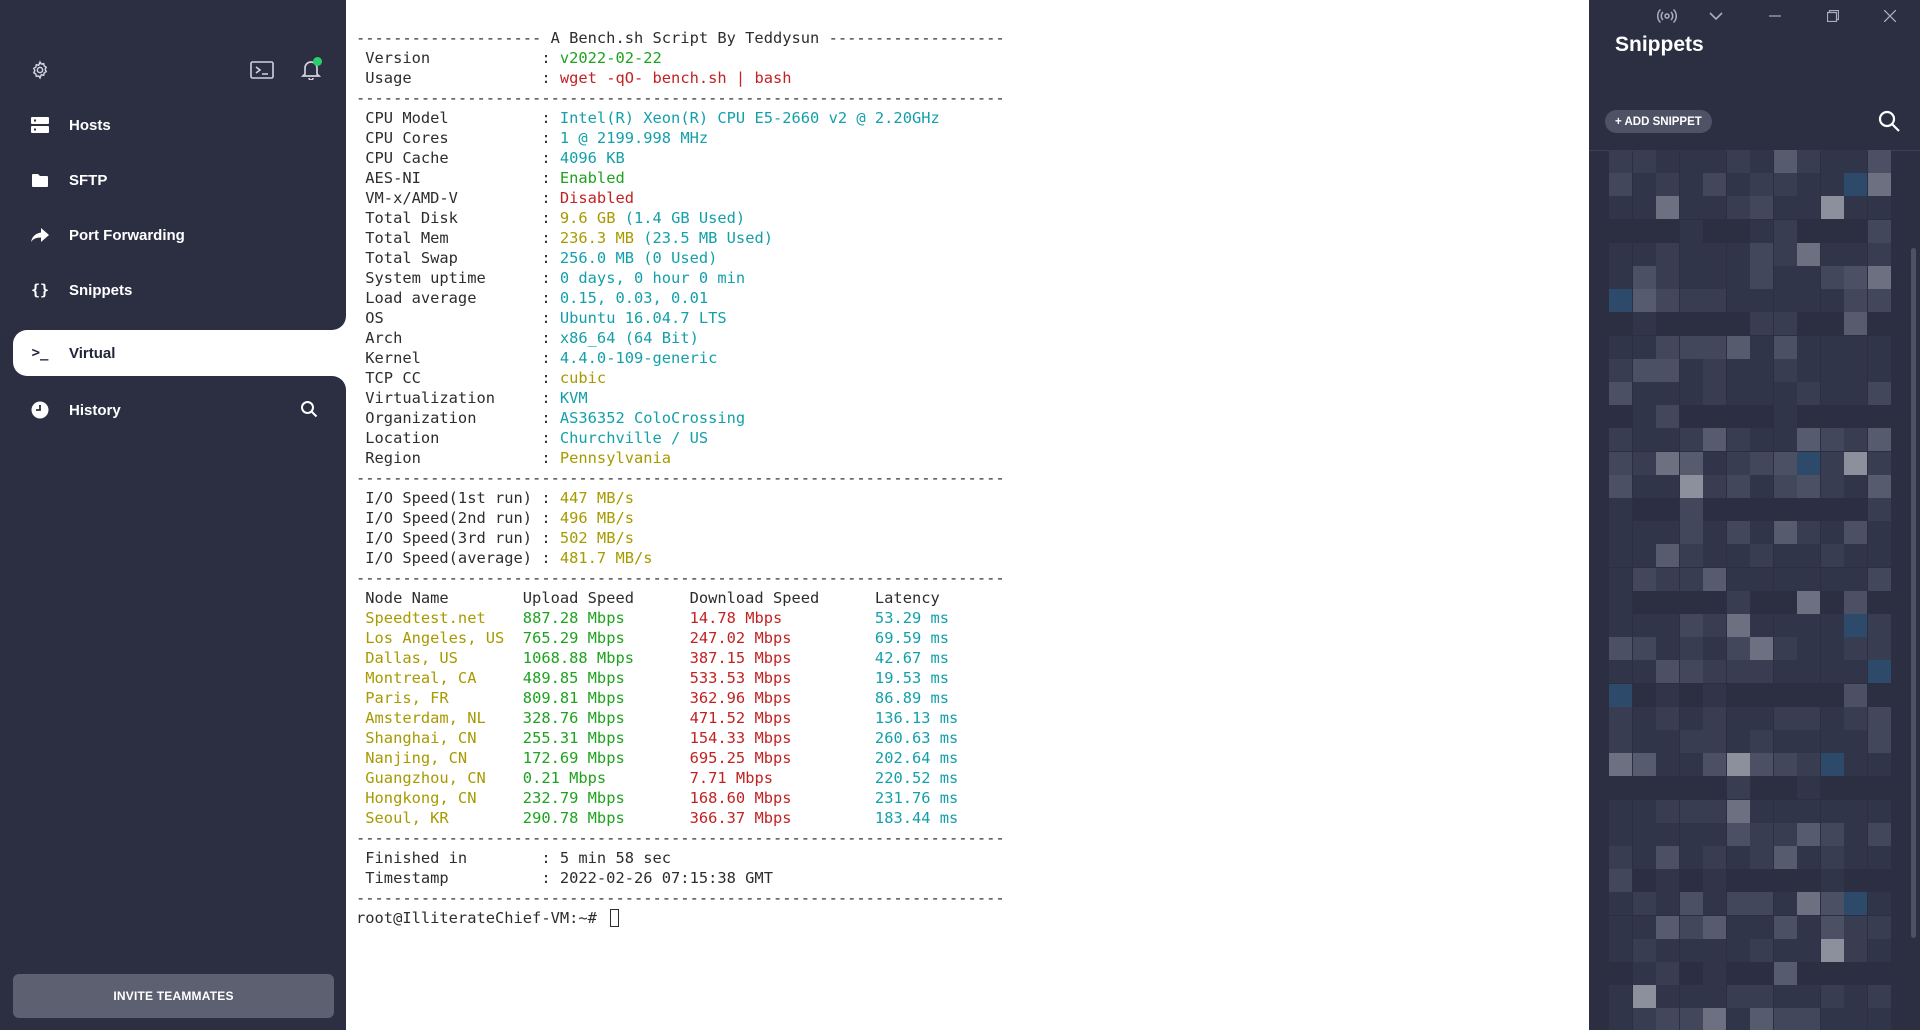 The height and width of the screenshot is (1030, 1920). What do you see at coordinates (1750, 590) in the screenshot?
I see `snippet-list` at bounding box center [1750, 590].